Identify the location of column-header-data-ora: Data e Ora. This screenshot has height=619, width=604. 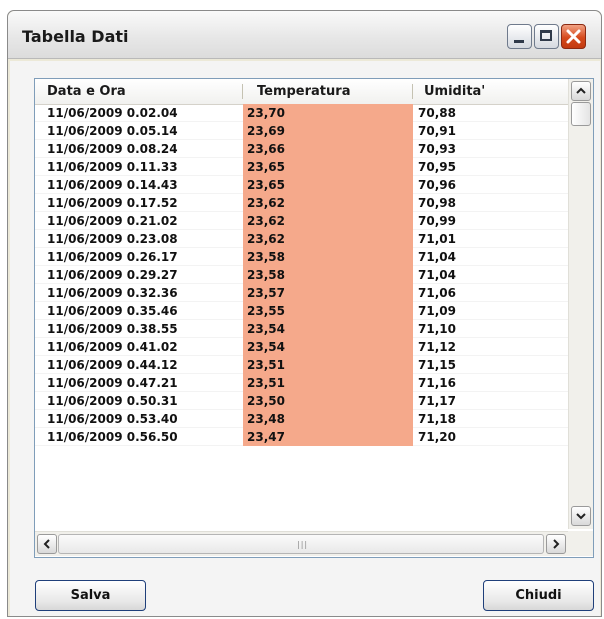
(139, 91).